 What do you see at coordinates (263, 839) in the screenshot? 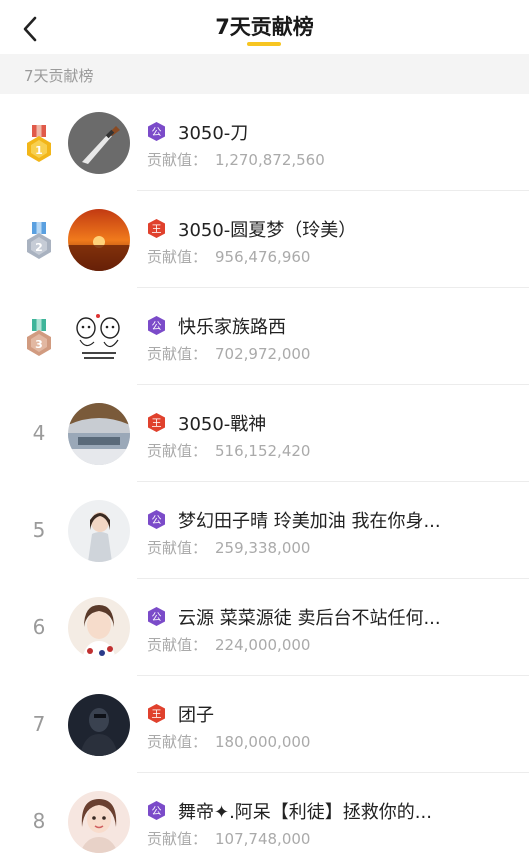
I see `contribution-value: 107,748,000` at bounding box center [263, 839].